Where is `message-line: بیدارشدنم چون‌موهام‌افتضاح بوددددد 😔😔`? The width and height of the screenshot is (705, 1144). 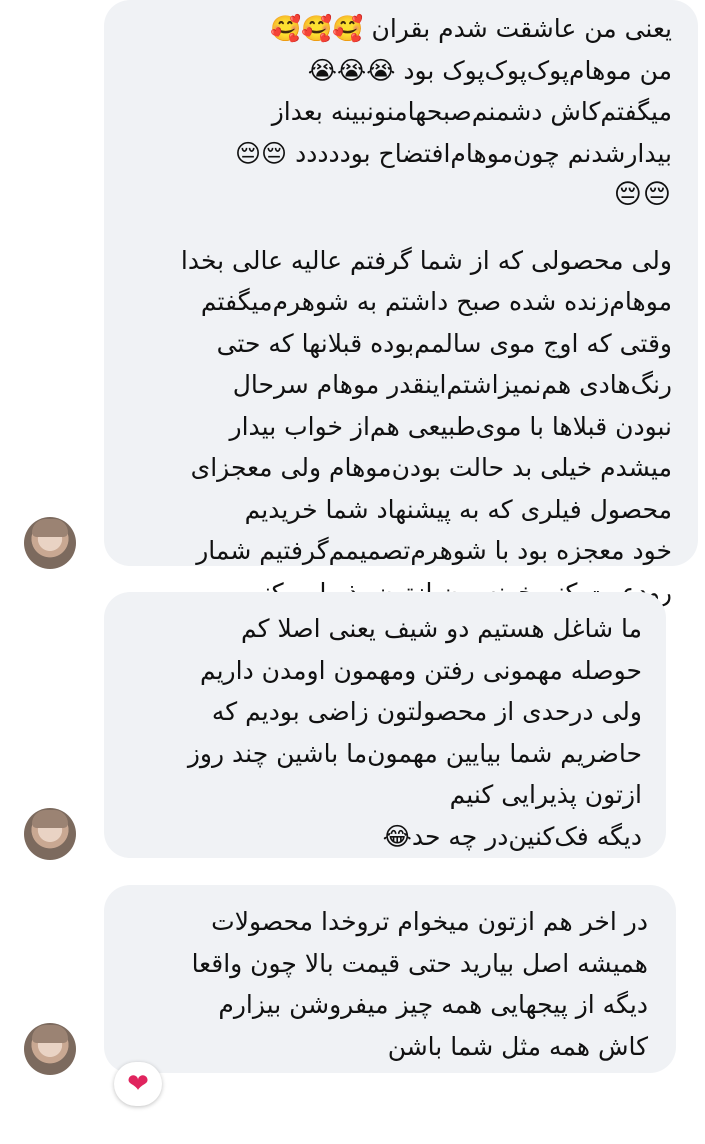
message-line: بیدارشدنم چون‌موهام‌افتضاح بوددددد 😔😔 is located at coordinates (453, 153).